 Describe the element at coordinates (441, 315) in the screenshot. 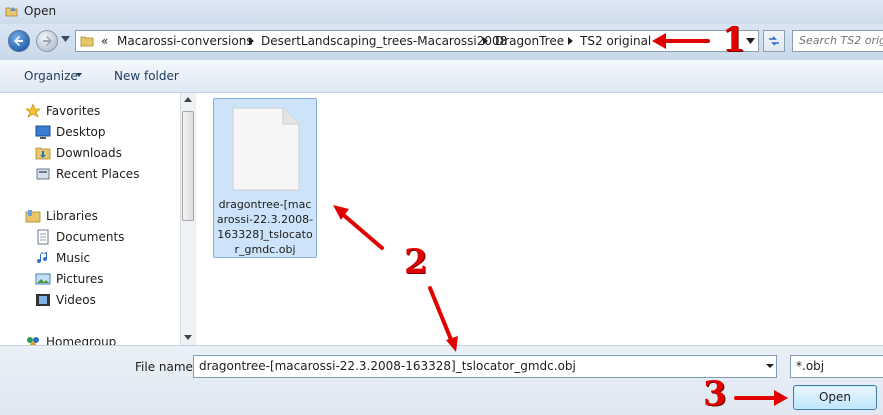

I see `arrow-2b` at that location.